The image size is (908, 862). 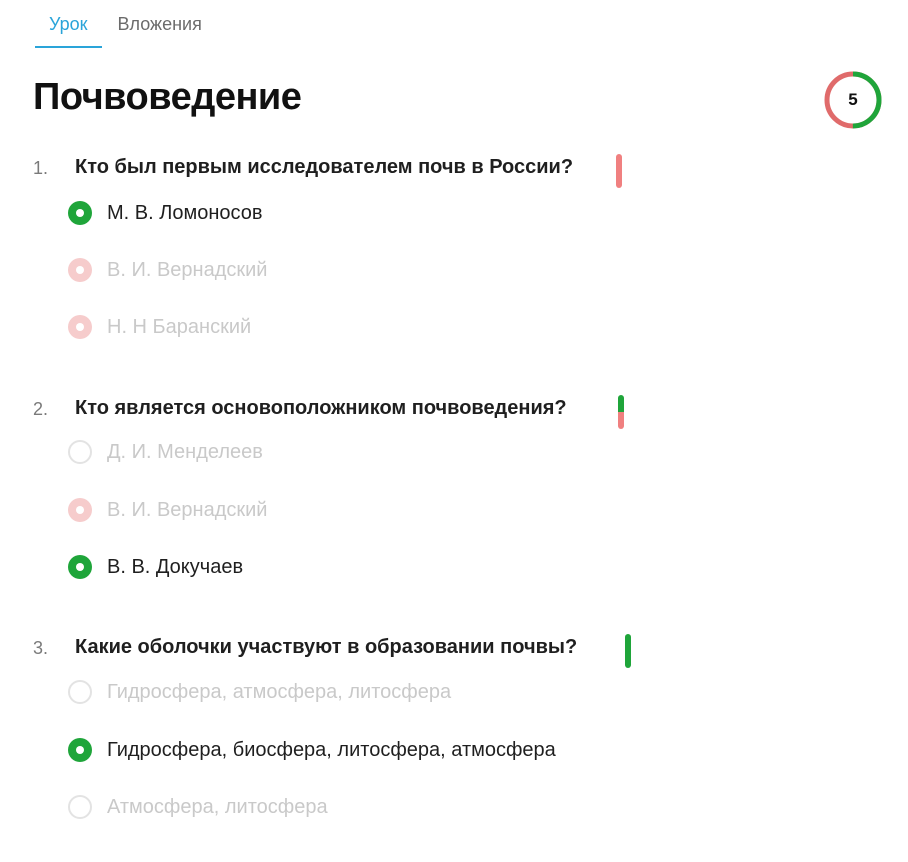 What do you see at coordinates (175, 566) in the screenshot?
I see `answer-label: В. В. Докучаев` at bounding box center [175, 566].